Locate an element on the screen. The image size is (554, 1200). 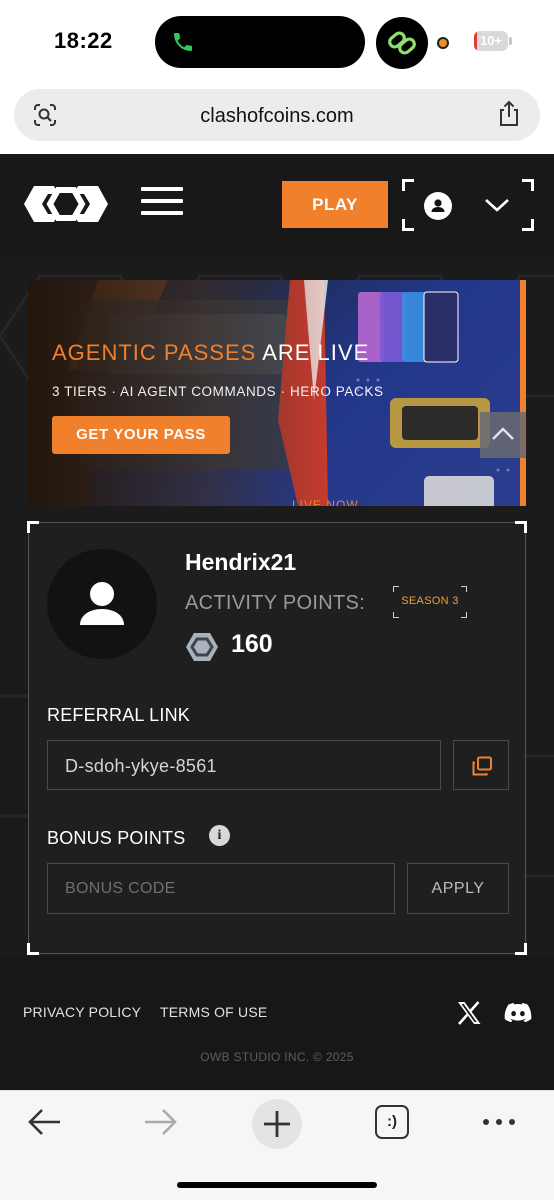
chevron-up-icon is located at coordinates (503, 433).